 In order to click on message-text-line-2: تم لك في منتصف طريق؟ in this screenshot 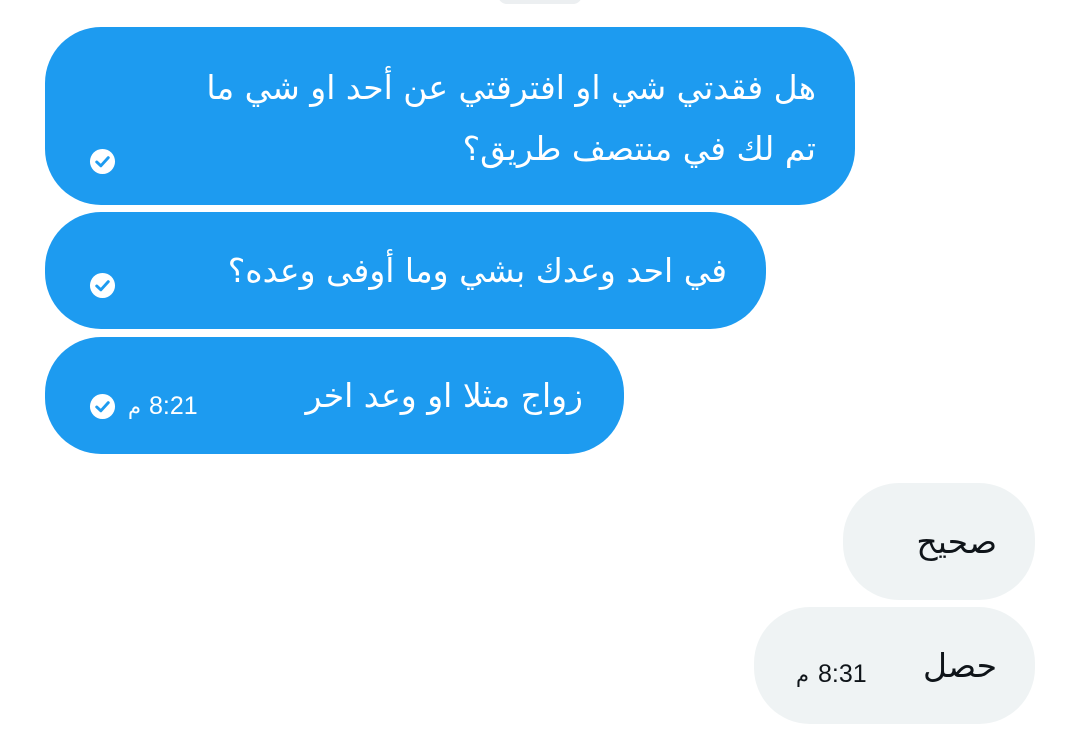, I will do `click(639, 148)`.